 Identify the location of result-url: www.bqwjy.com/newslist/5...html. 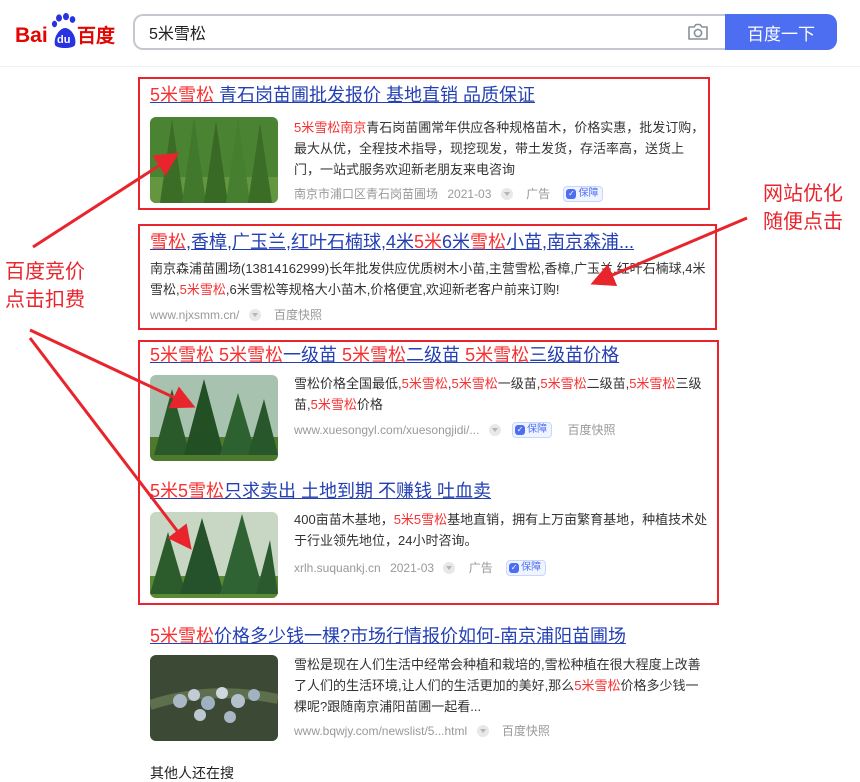
(380, 731).